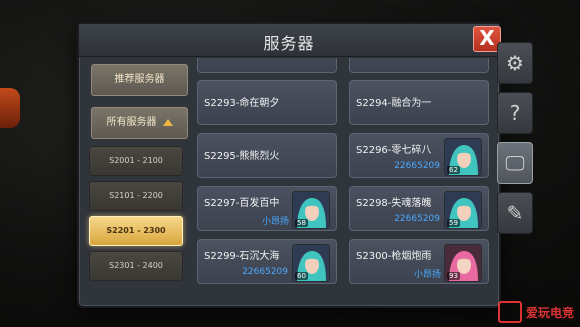 Image resolution: width=580 pixels, height=327 pixels. Describe the element at coordinates (394, 203) in the screenshot. I see `server-name: S2298-失魂落魄` at that location.